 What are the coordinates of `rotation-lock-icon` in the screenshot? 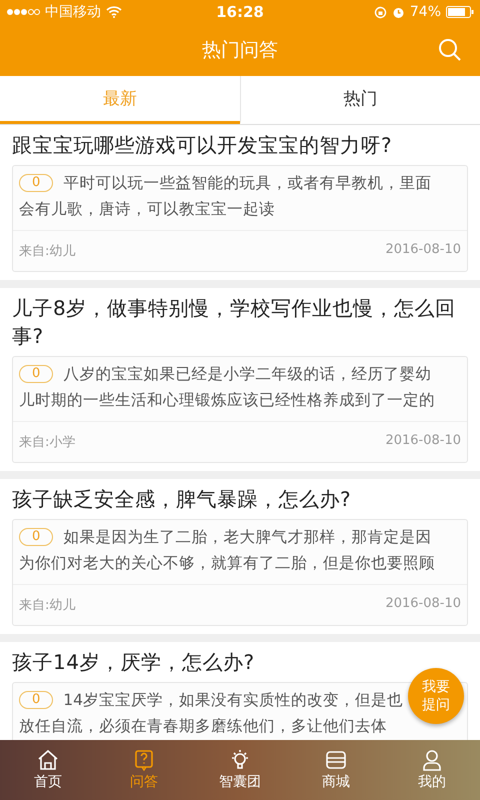 It's located at (380, 12).